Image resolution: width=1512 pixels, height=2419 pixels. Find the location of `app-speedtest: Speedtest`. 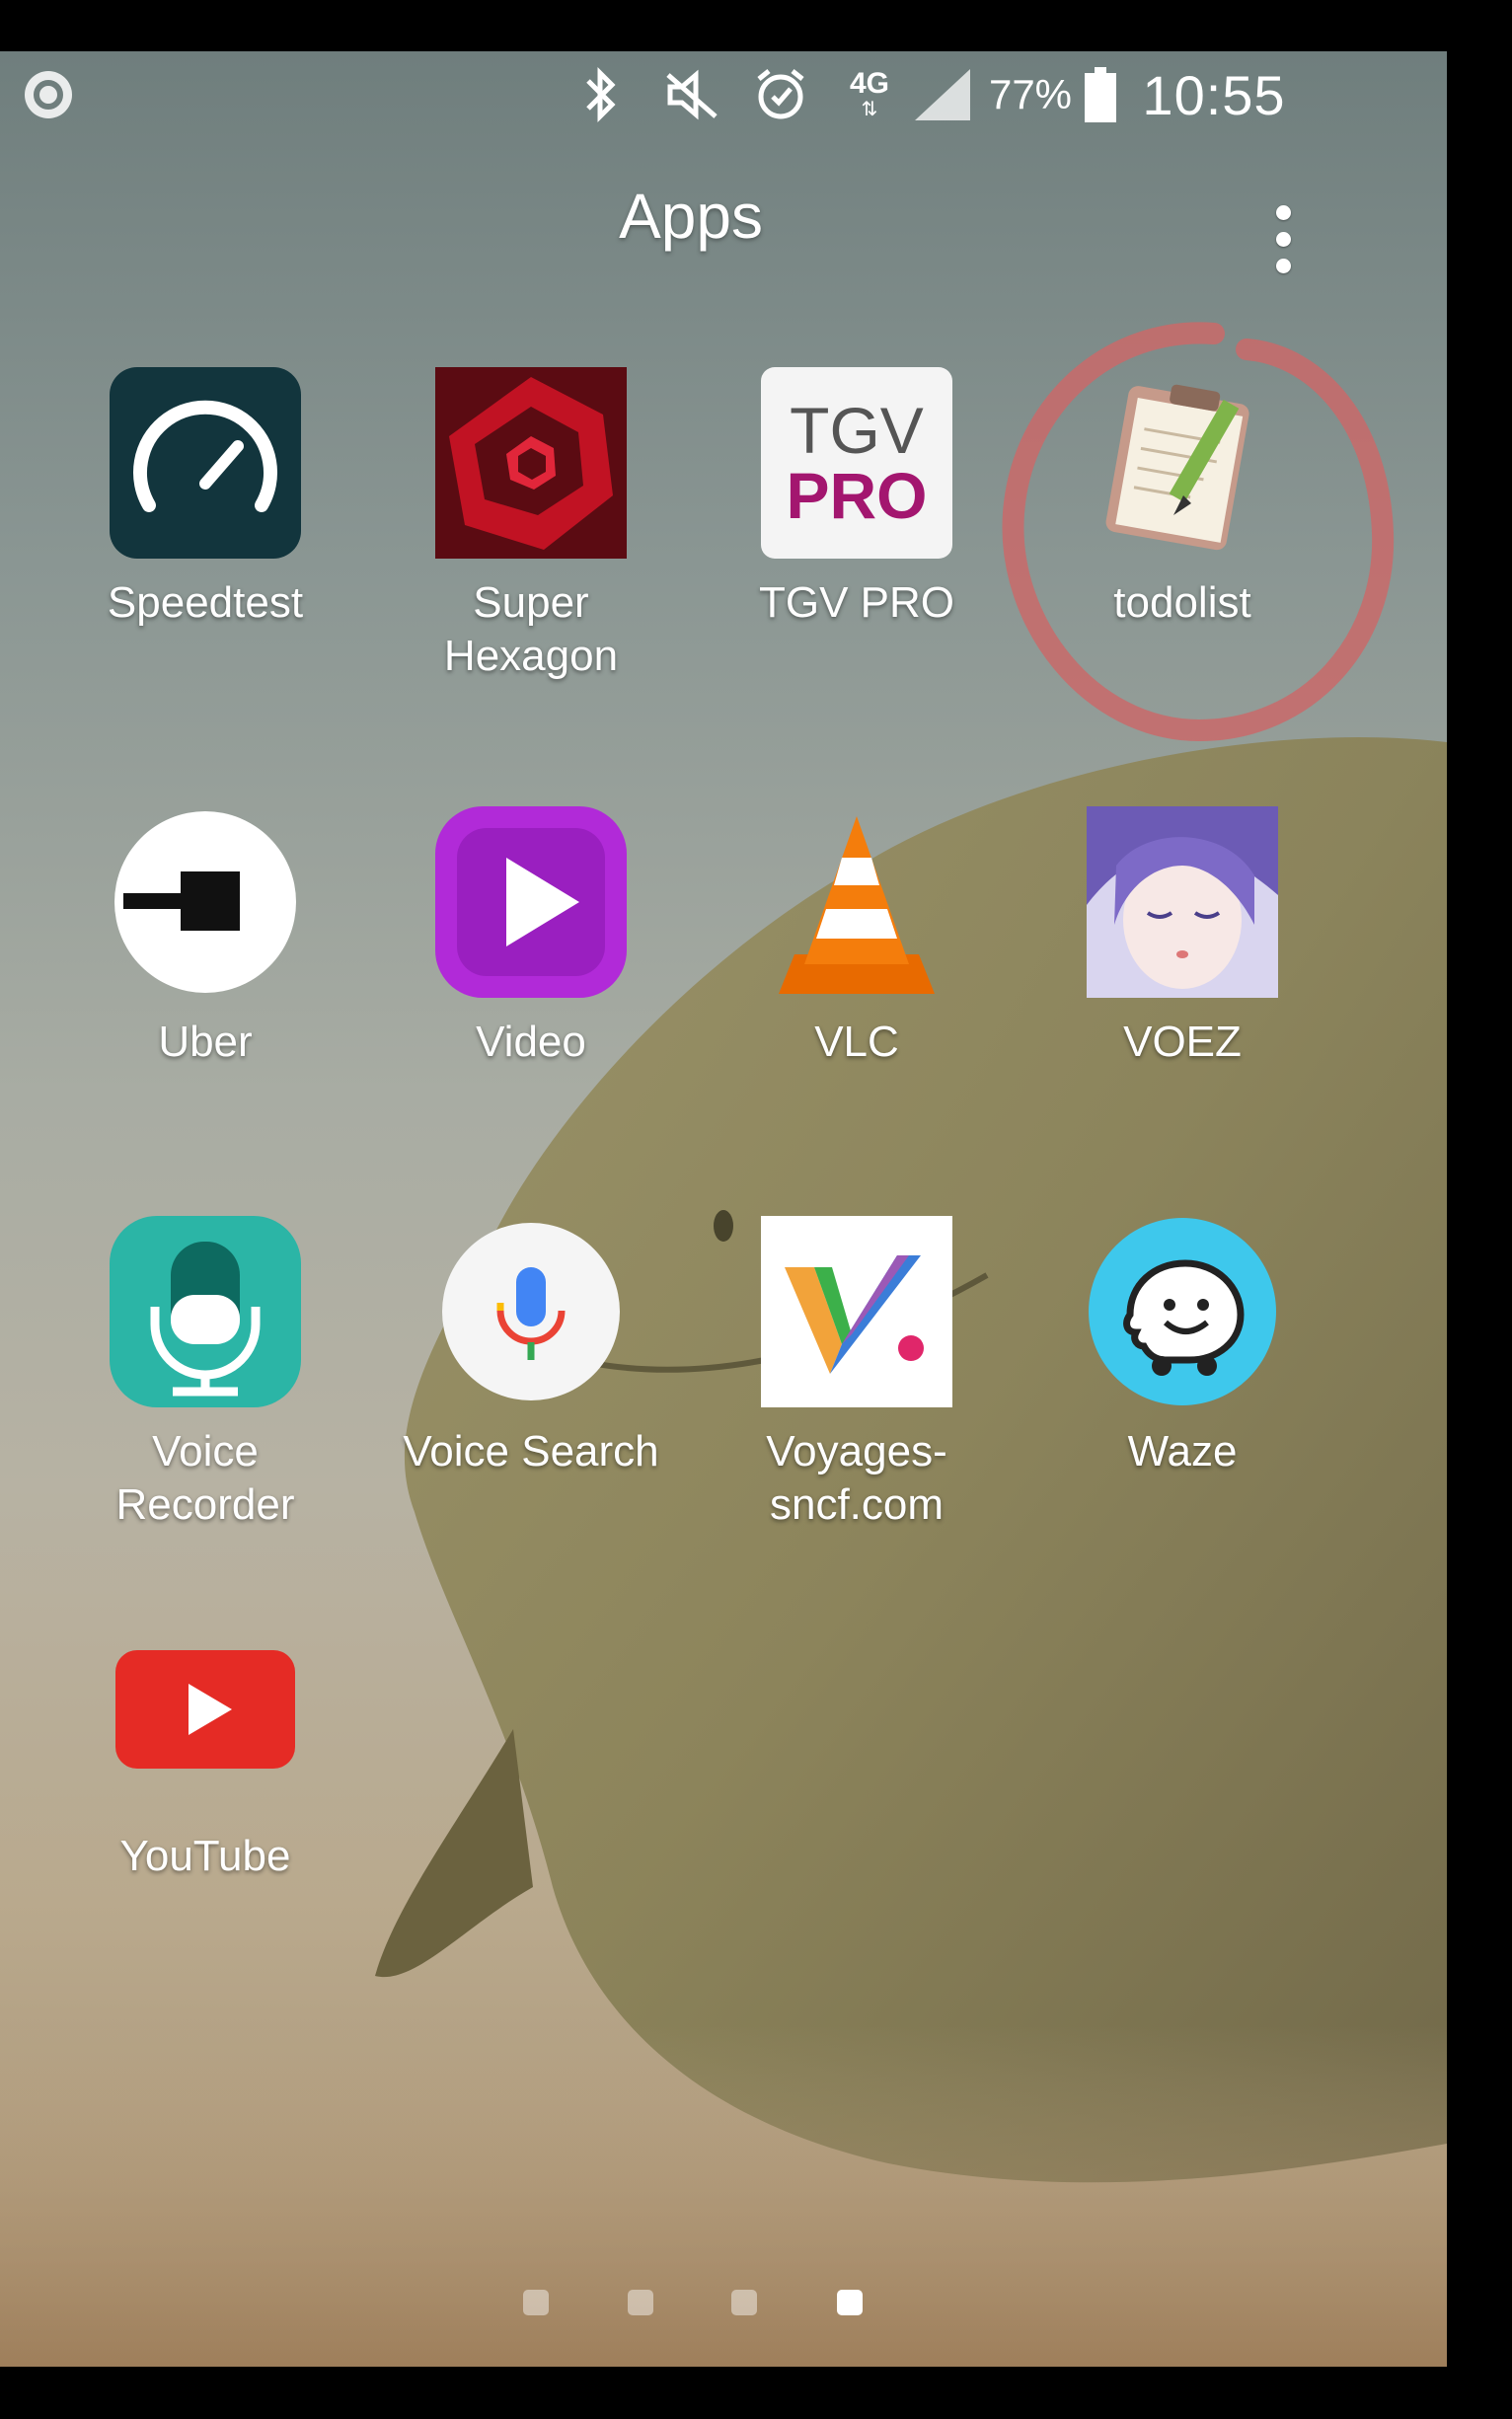

app-speedtest: Speedtest is located at coordinates (205, 544).